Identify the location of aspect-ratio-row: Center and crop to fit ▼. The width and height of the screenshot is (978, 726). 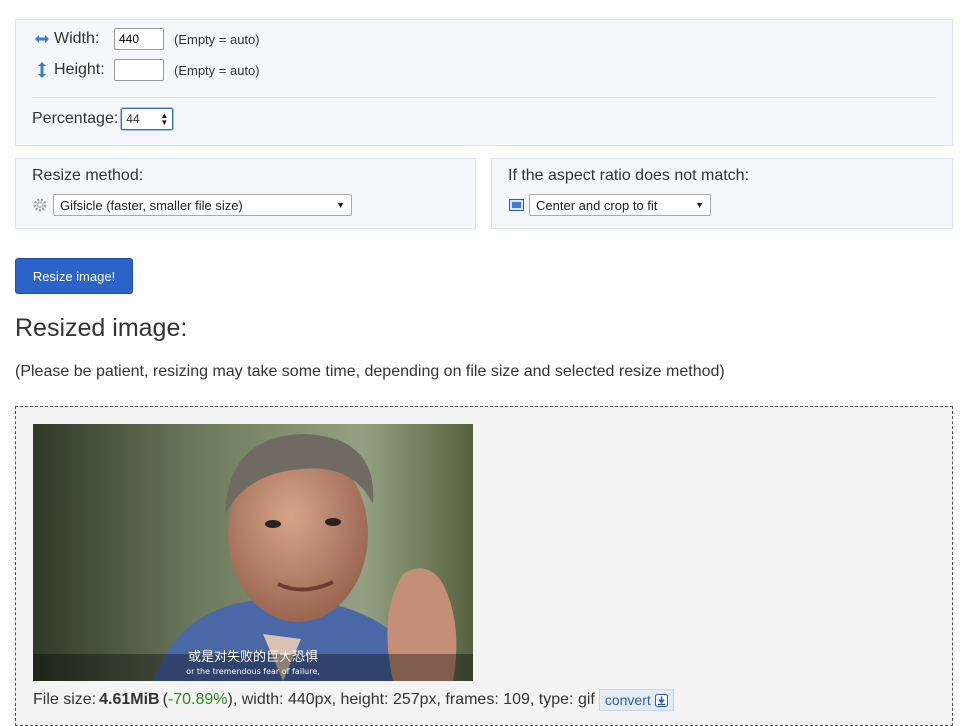
(609, 205).